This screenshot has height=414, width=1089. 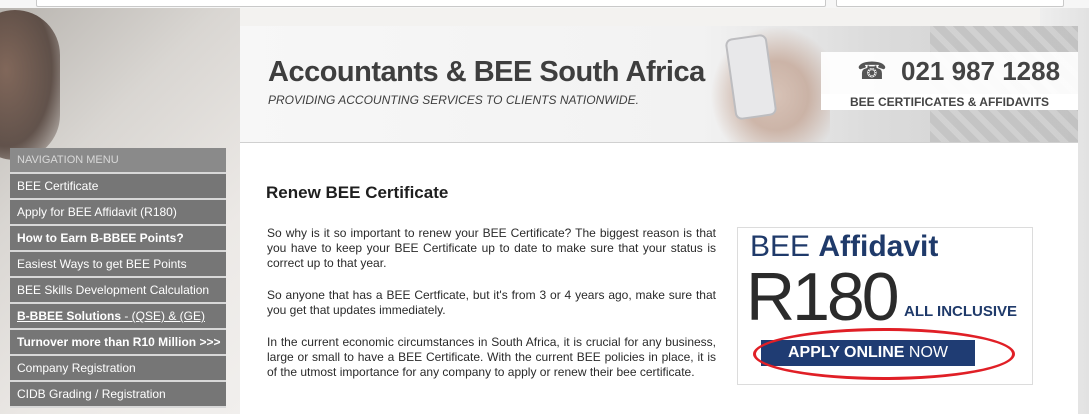 I want to click on nav-item-bbbee-solutions-link: B-BBEE Solutions, so click(x=69, y=316).